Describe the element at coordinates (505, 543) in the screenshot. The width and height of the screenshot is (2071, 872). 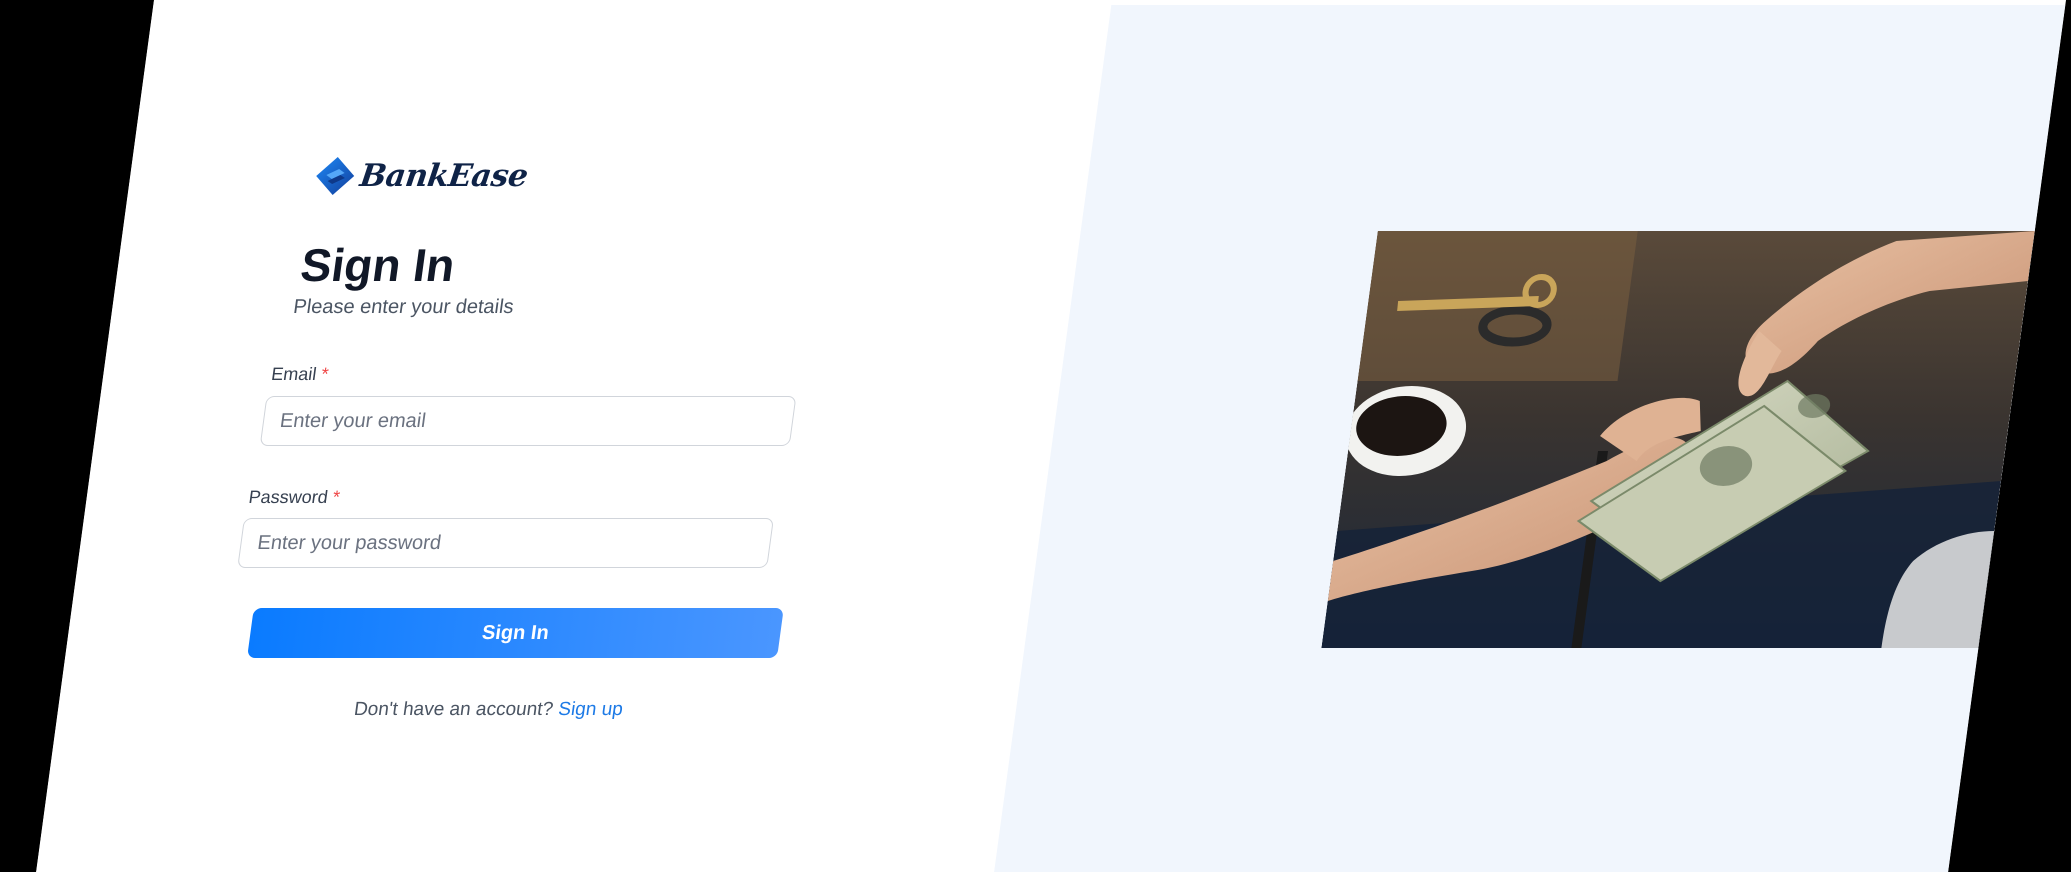
I see `password-field` at that location.